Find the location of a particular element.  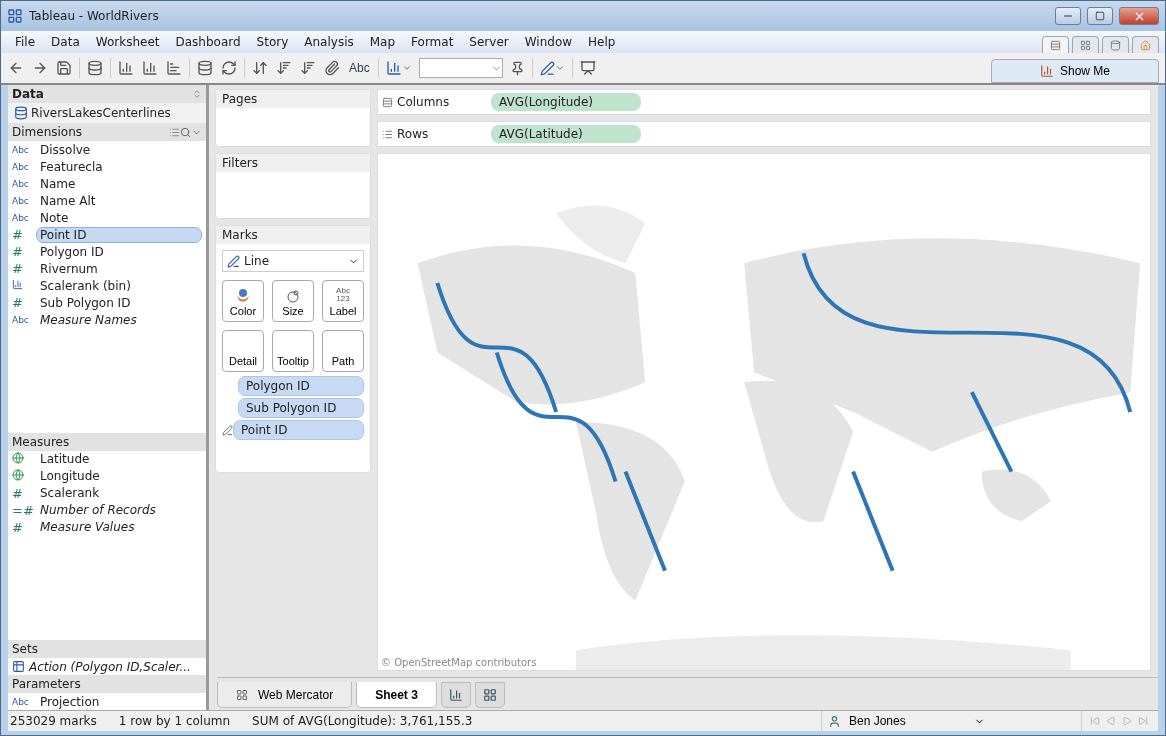

save-icon is located at coordinates (64, 68).